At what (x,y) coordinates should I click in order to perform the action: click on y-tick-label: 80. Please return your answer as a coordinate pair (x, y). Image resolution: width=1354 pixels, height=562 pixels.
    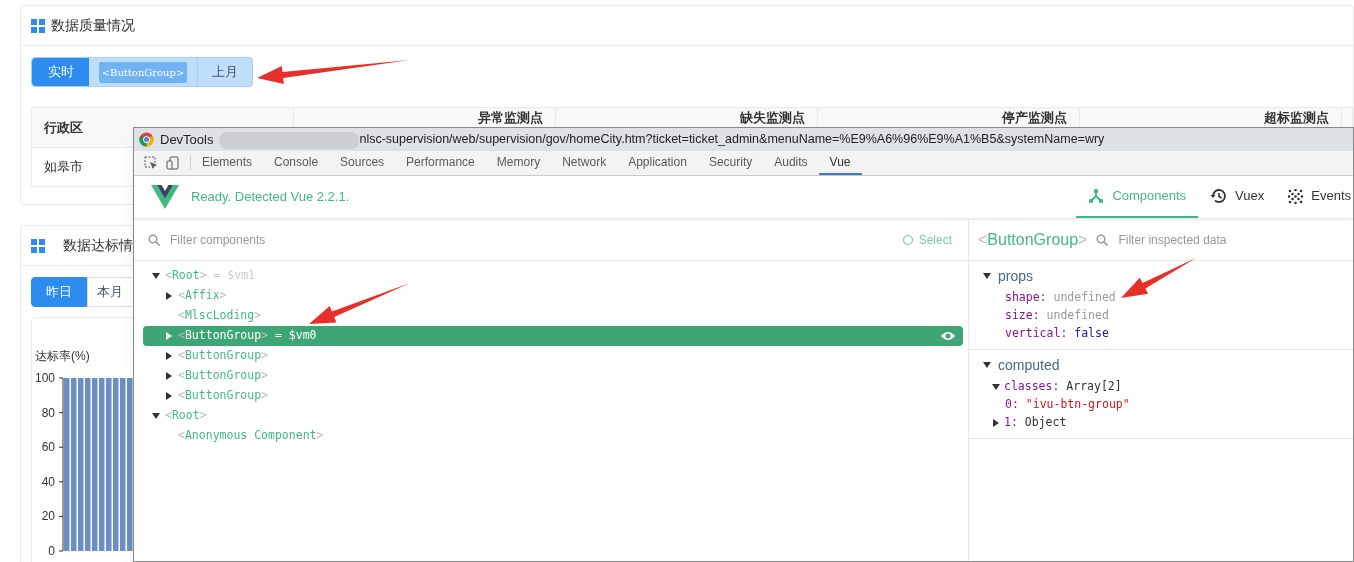
    Looking at the image, I should click on (48, 412).